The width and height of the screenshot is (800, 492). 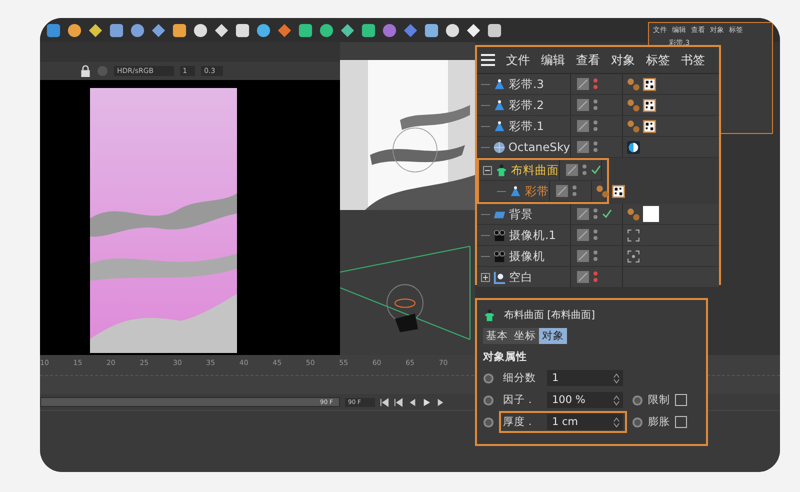 I want to click on go-to-start-icon, so click(x=384, y=402).